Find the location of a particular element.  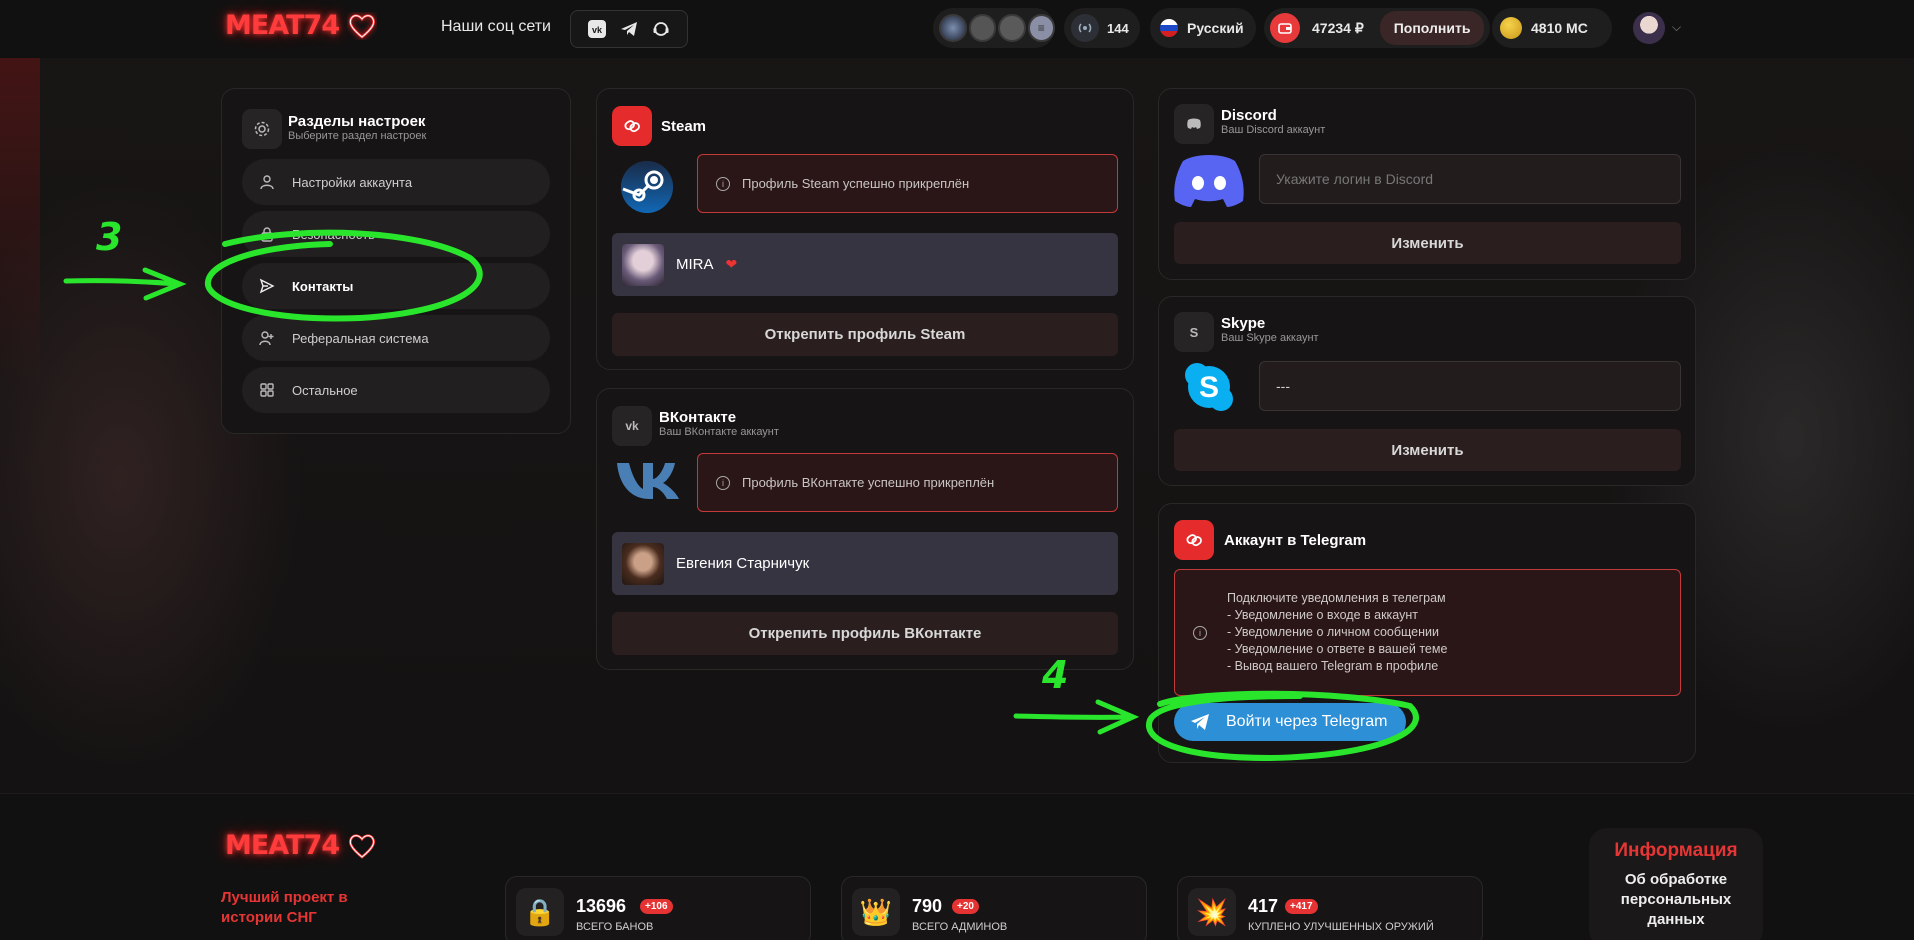

send-icon is located at coordinates (267, 286).